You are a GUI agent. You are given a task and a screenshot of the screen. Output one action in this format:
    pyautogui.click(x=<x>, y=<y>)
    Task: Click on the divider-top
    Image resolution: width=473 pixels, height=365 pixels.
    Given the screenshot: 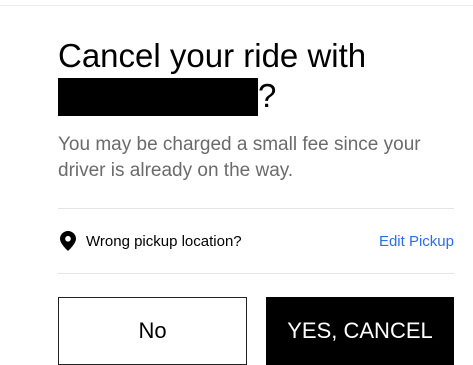 What is the action you would take?
    pyautogui.click(x=256, y=208)
    